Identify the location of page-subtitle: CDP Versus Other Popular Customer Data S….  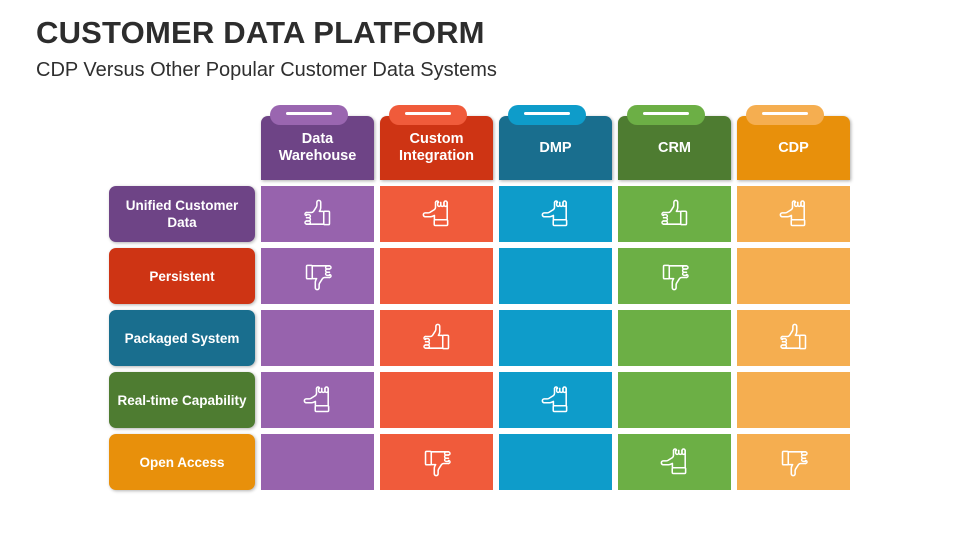
(266, 70).